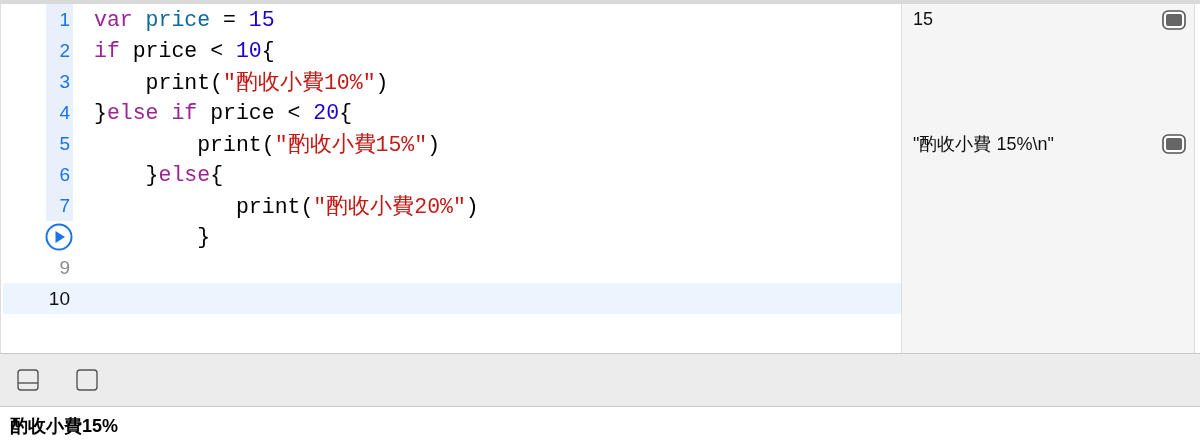 This screenshot has height=445, width=1200. Describe the element at coordinates (28, 380) in the screenshot. I see `panel-toggle-icon` at that location.